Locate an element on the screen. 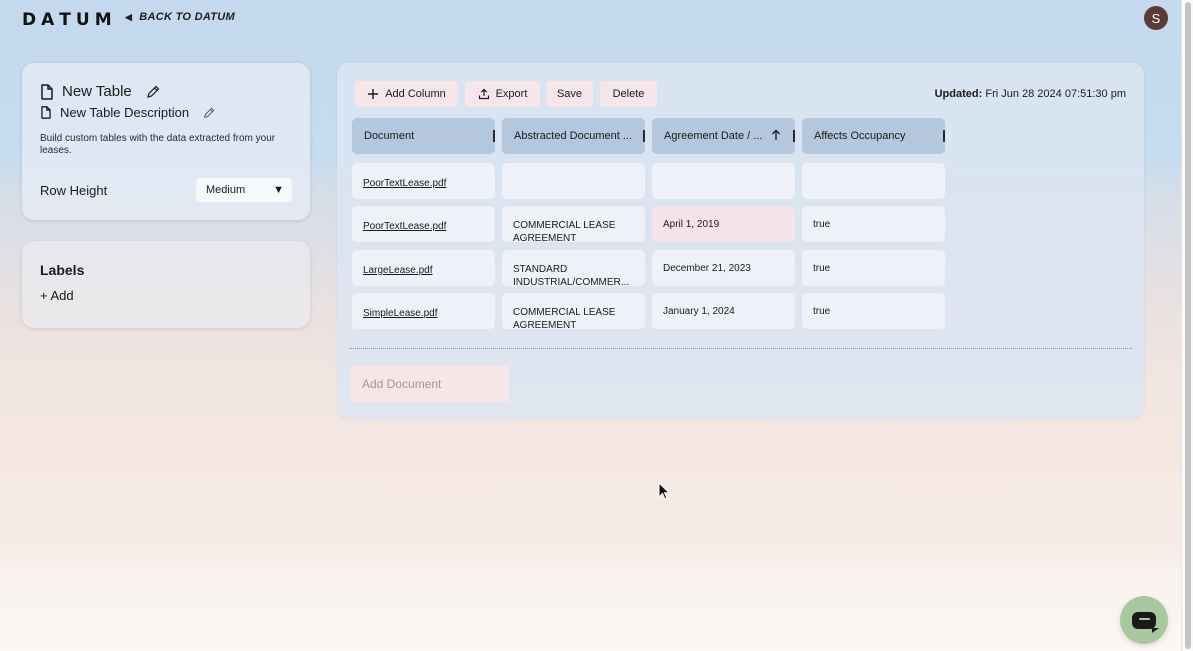 This screenshot has width=1193, height=651. export-button: Export is located at coordinates (502, 94).